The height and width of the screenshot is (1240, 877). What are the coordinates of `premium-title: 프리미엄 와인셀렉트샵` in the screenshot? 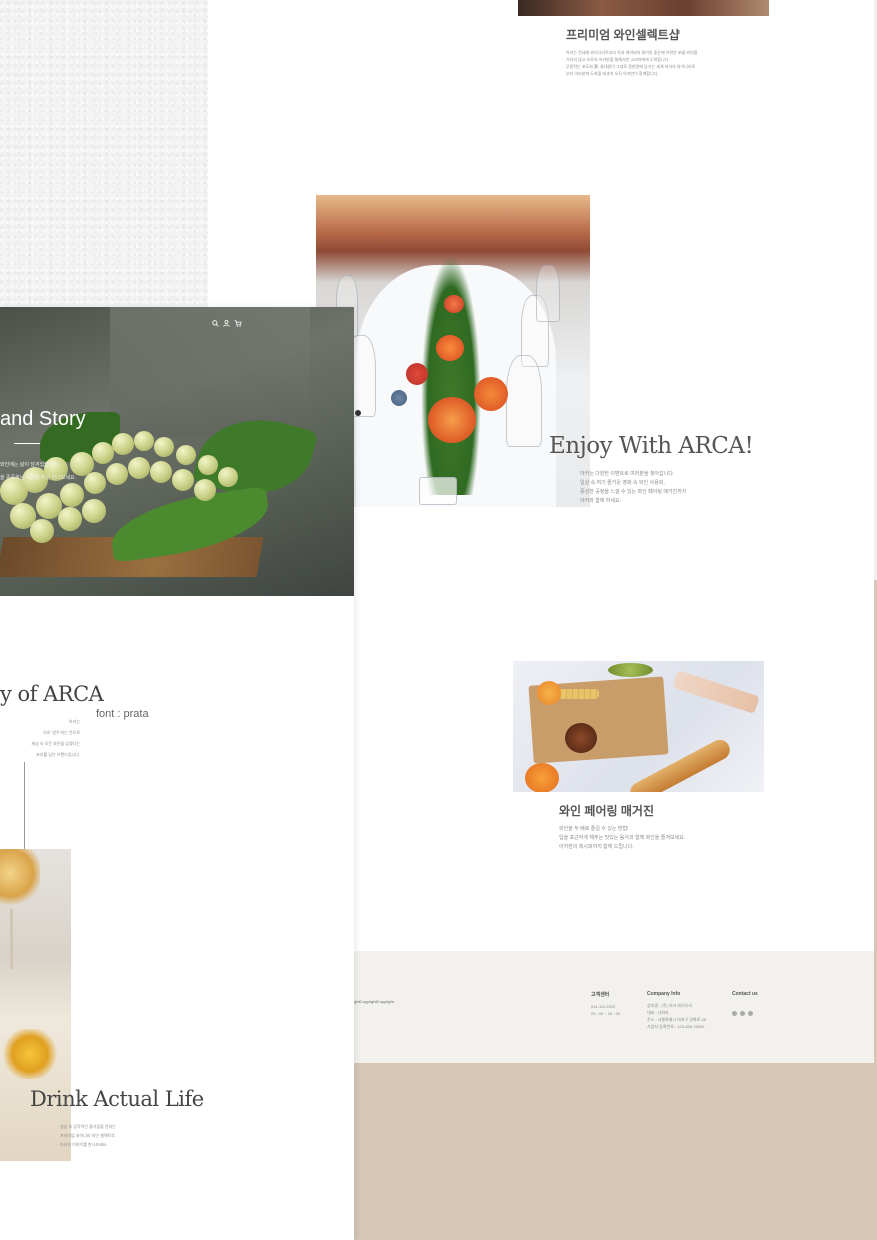 It's located at (623, 35).